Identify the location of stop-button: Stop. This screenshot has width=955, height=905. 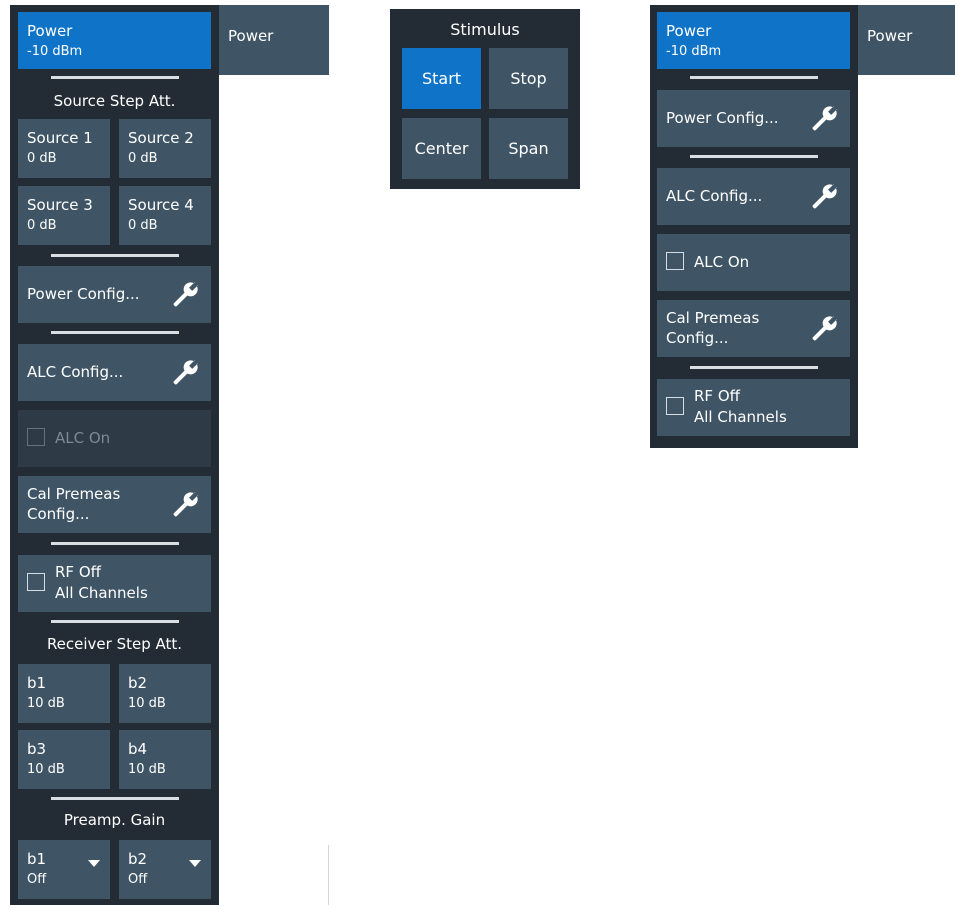
(528, 78).